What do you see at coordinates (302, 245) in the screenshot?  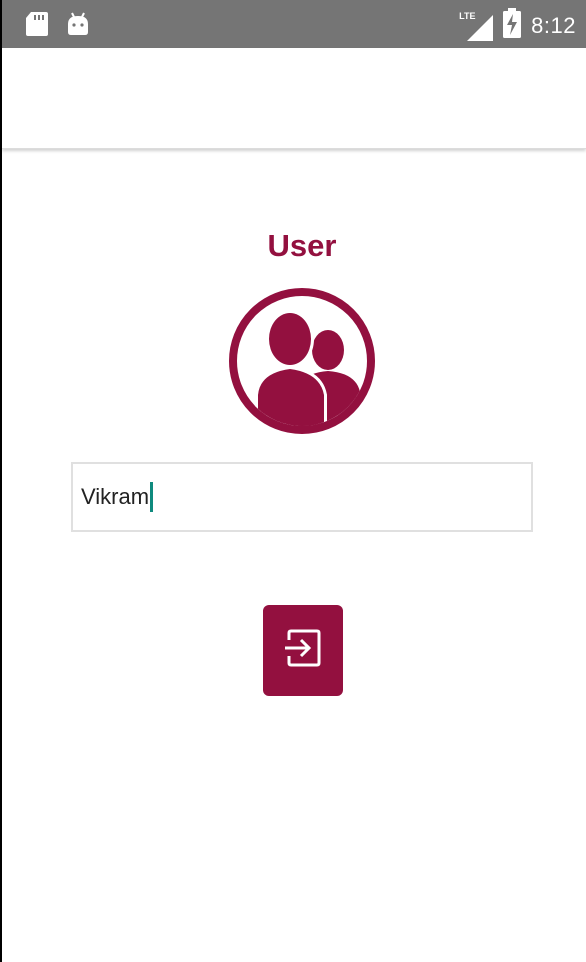 I see `page-title: User` at bounding box center [302, 245].